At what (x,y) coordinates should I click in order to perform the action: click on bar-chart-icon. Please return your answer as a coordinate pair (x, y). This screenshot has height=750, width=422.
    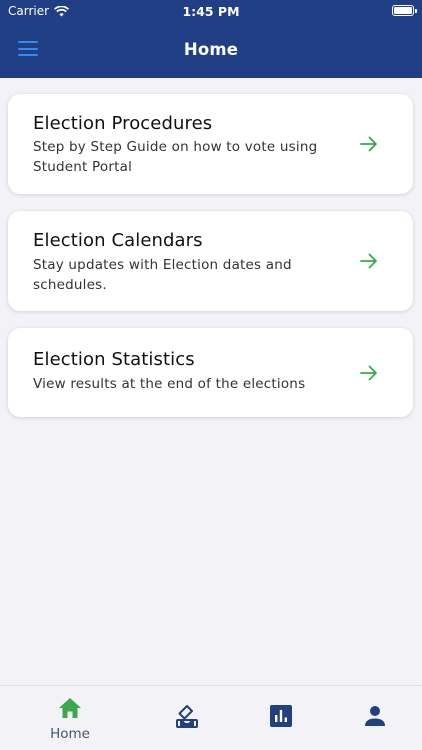
    Looking at the image, I should click on (281, 716).